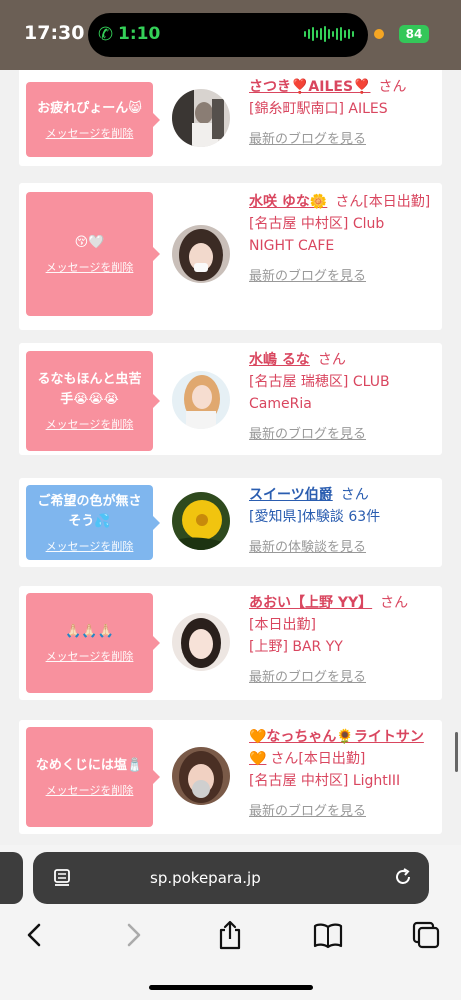 The width and height of the screenshot is (461, 1000). I want to click on profile-info: スイーツ伯爵 さん [愛知県]体験談 63件 最新の体験談を見る, so click(344, 521).